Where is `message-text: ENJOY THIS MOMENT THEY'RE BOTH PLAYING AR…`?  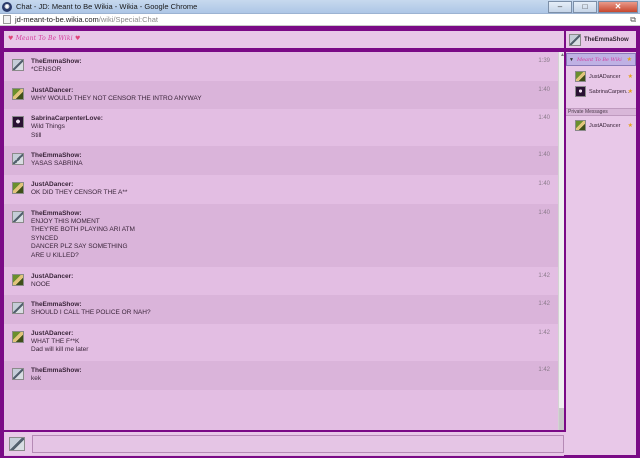 message-text: ENJOY THIS MOMENT THEY'RE BOTH PLAYING AR… is located at coordinates (83, 239).